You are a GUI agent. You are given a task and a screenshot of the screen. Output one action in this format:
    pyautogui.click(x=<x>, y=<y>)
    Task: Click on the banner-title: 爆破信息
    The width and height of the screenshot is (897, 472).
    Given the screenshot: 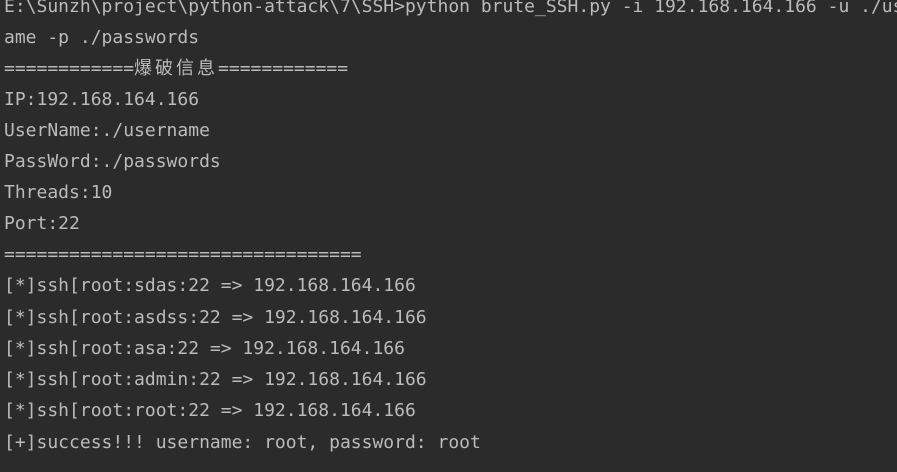 What is the action you would take?
    pyautogui.click(x=176, y=68)
    